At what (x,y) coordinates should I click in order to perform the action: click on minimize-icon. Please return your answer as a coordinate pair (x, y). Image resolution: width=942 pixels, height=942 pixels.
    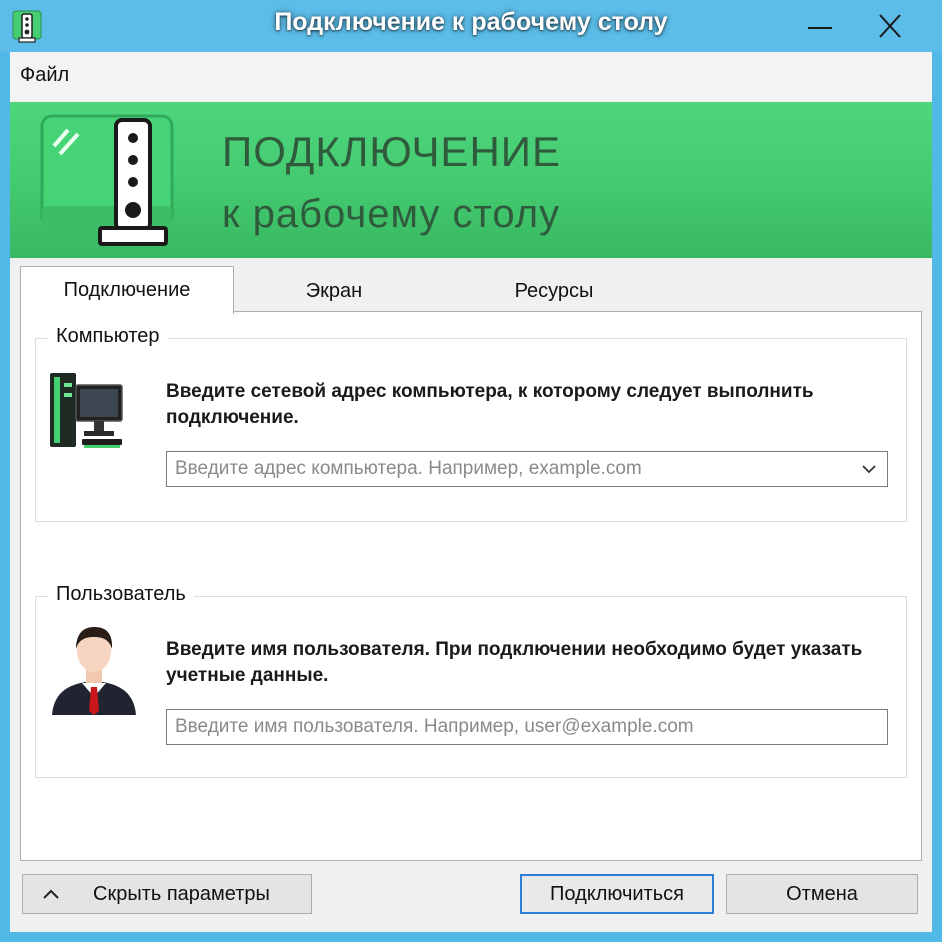
    Looking at the image, I should click on (820, 28).